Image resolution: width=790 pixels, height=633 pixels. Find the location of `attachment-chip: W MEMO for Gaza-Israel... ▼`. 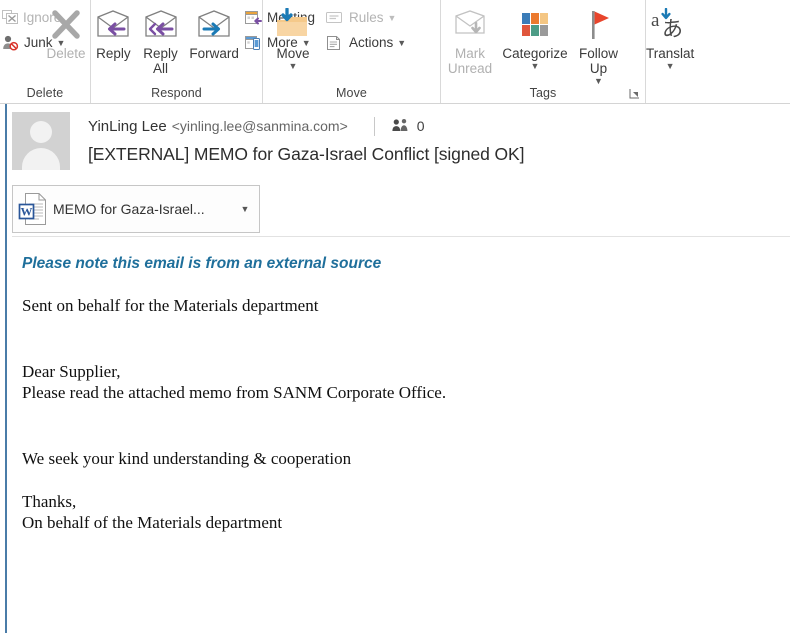

attachment-chip: W MEMO for Gaza-Israel... ▼ is located at coordinates (136, 209).